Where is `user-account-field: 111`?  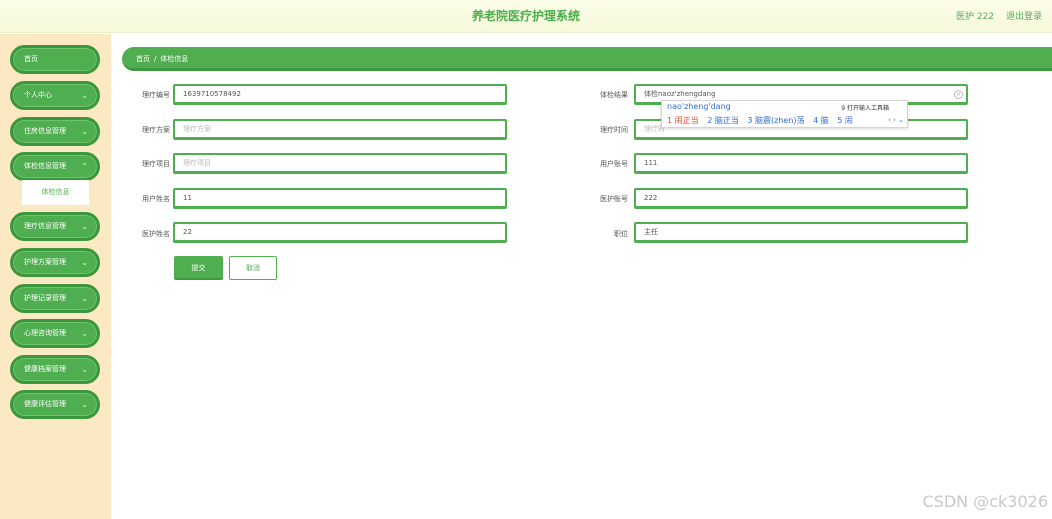
user-account-field: 111 is located at coordinates (801, 163).